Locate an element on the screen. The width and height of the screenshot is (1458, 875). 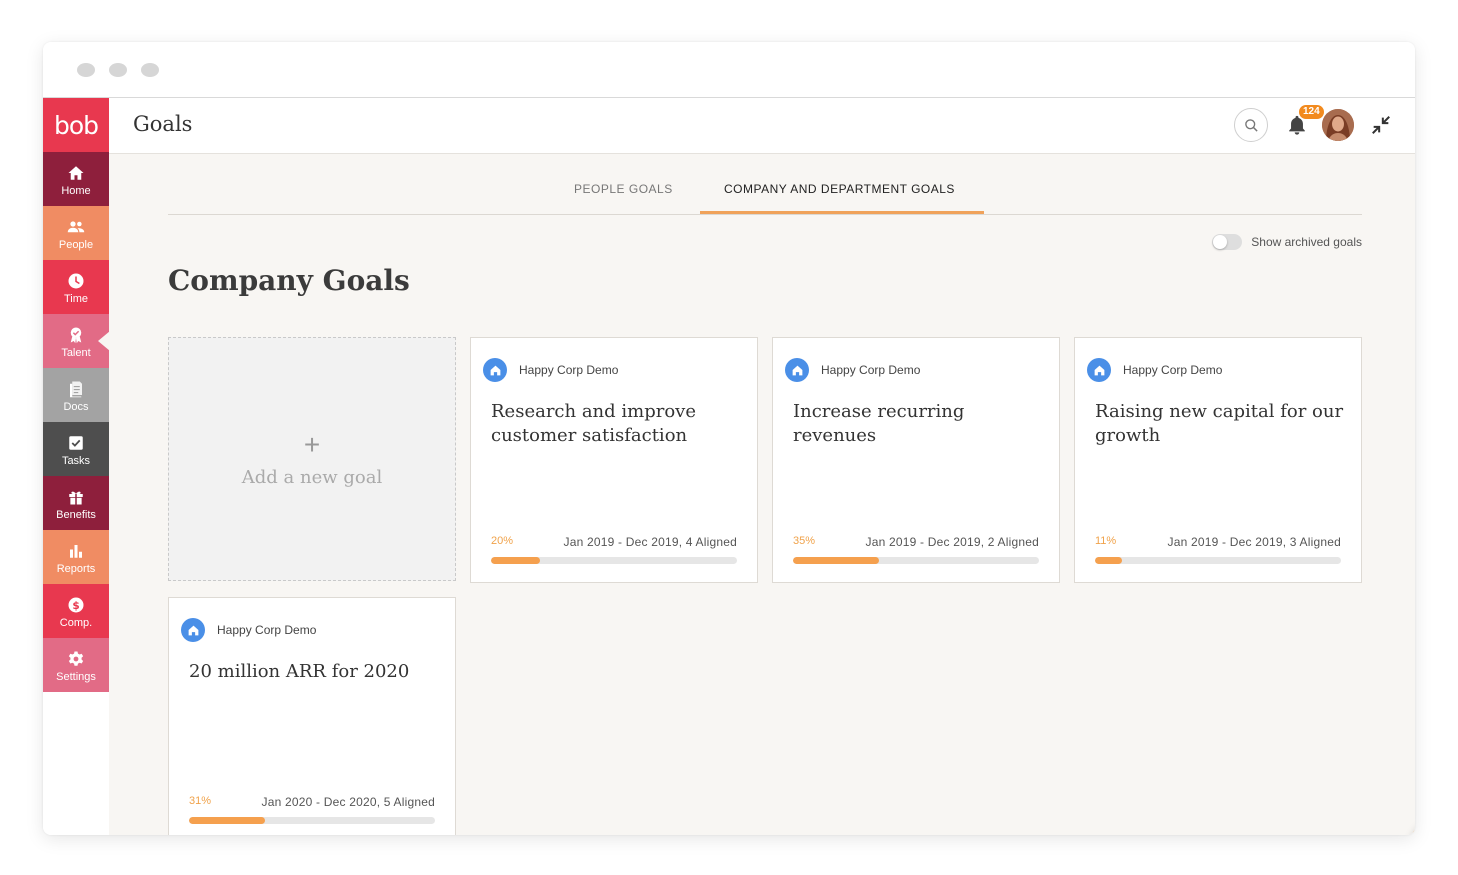
goal-title: 20 million ARR for 2020 is located at coordinates (299, 671).